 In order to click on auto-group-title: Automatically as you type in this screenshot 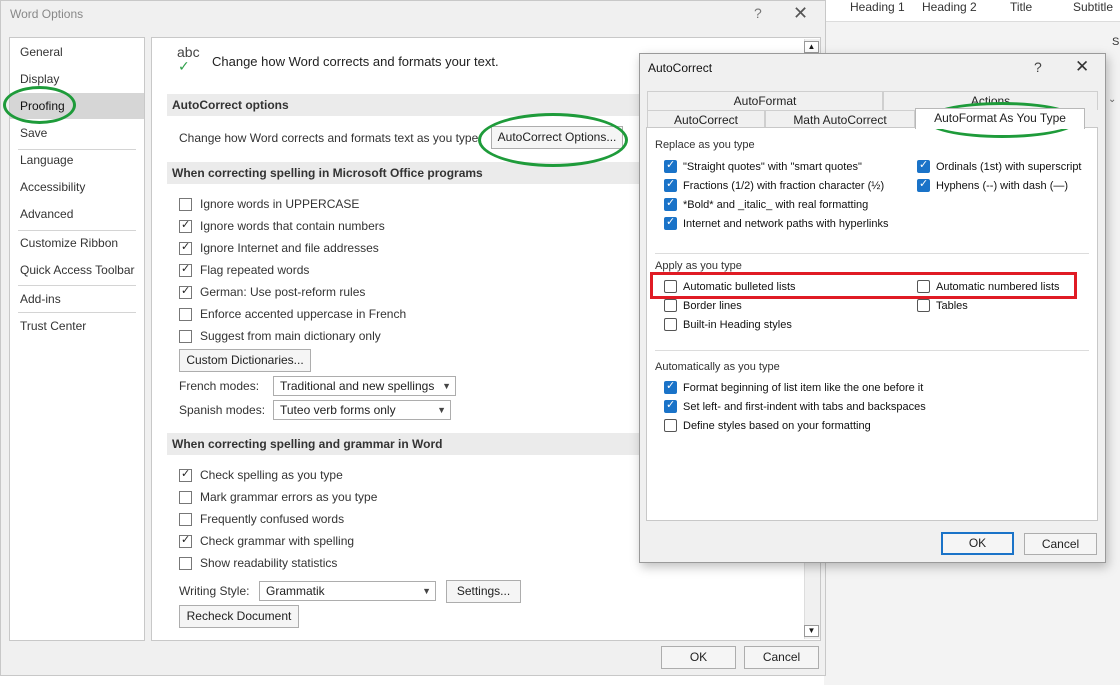, I will do `click(717, 367)`.